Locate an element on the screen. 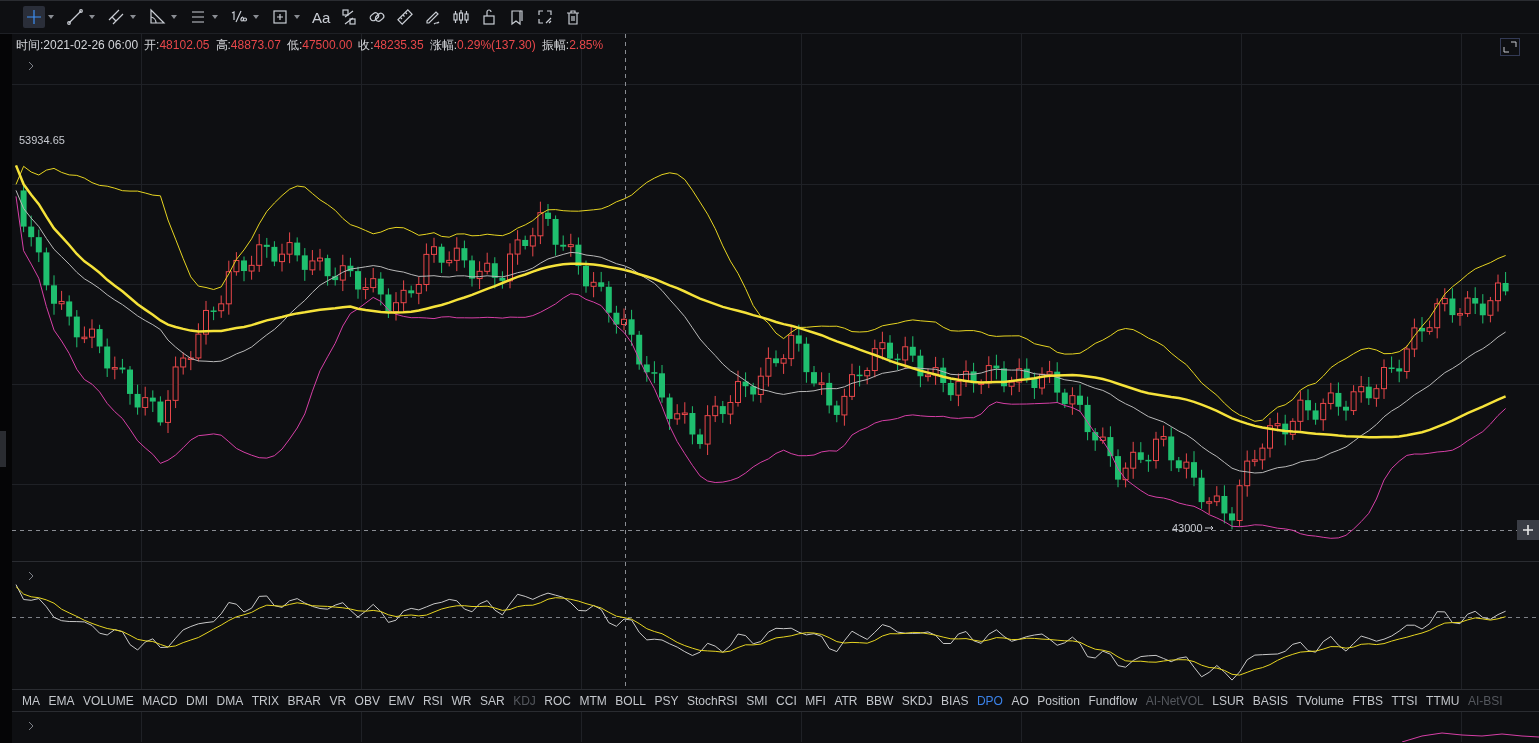 Image resolution: width=1539 pixels, height=743 pixels. parallel-lines-icon is located at coordinates (116, 17).